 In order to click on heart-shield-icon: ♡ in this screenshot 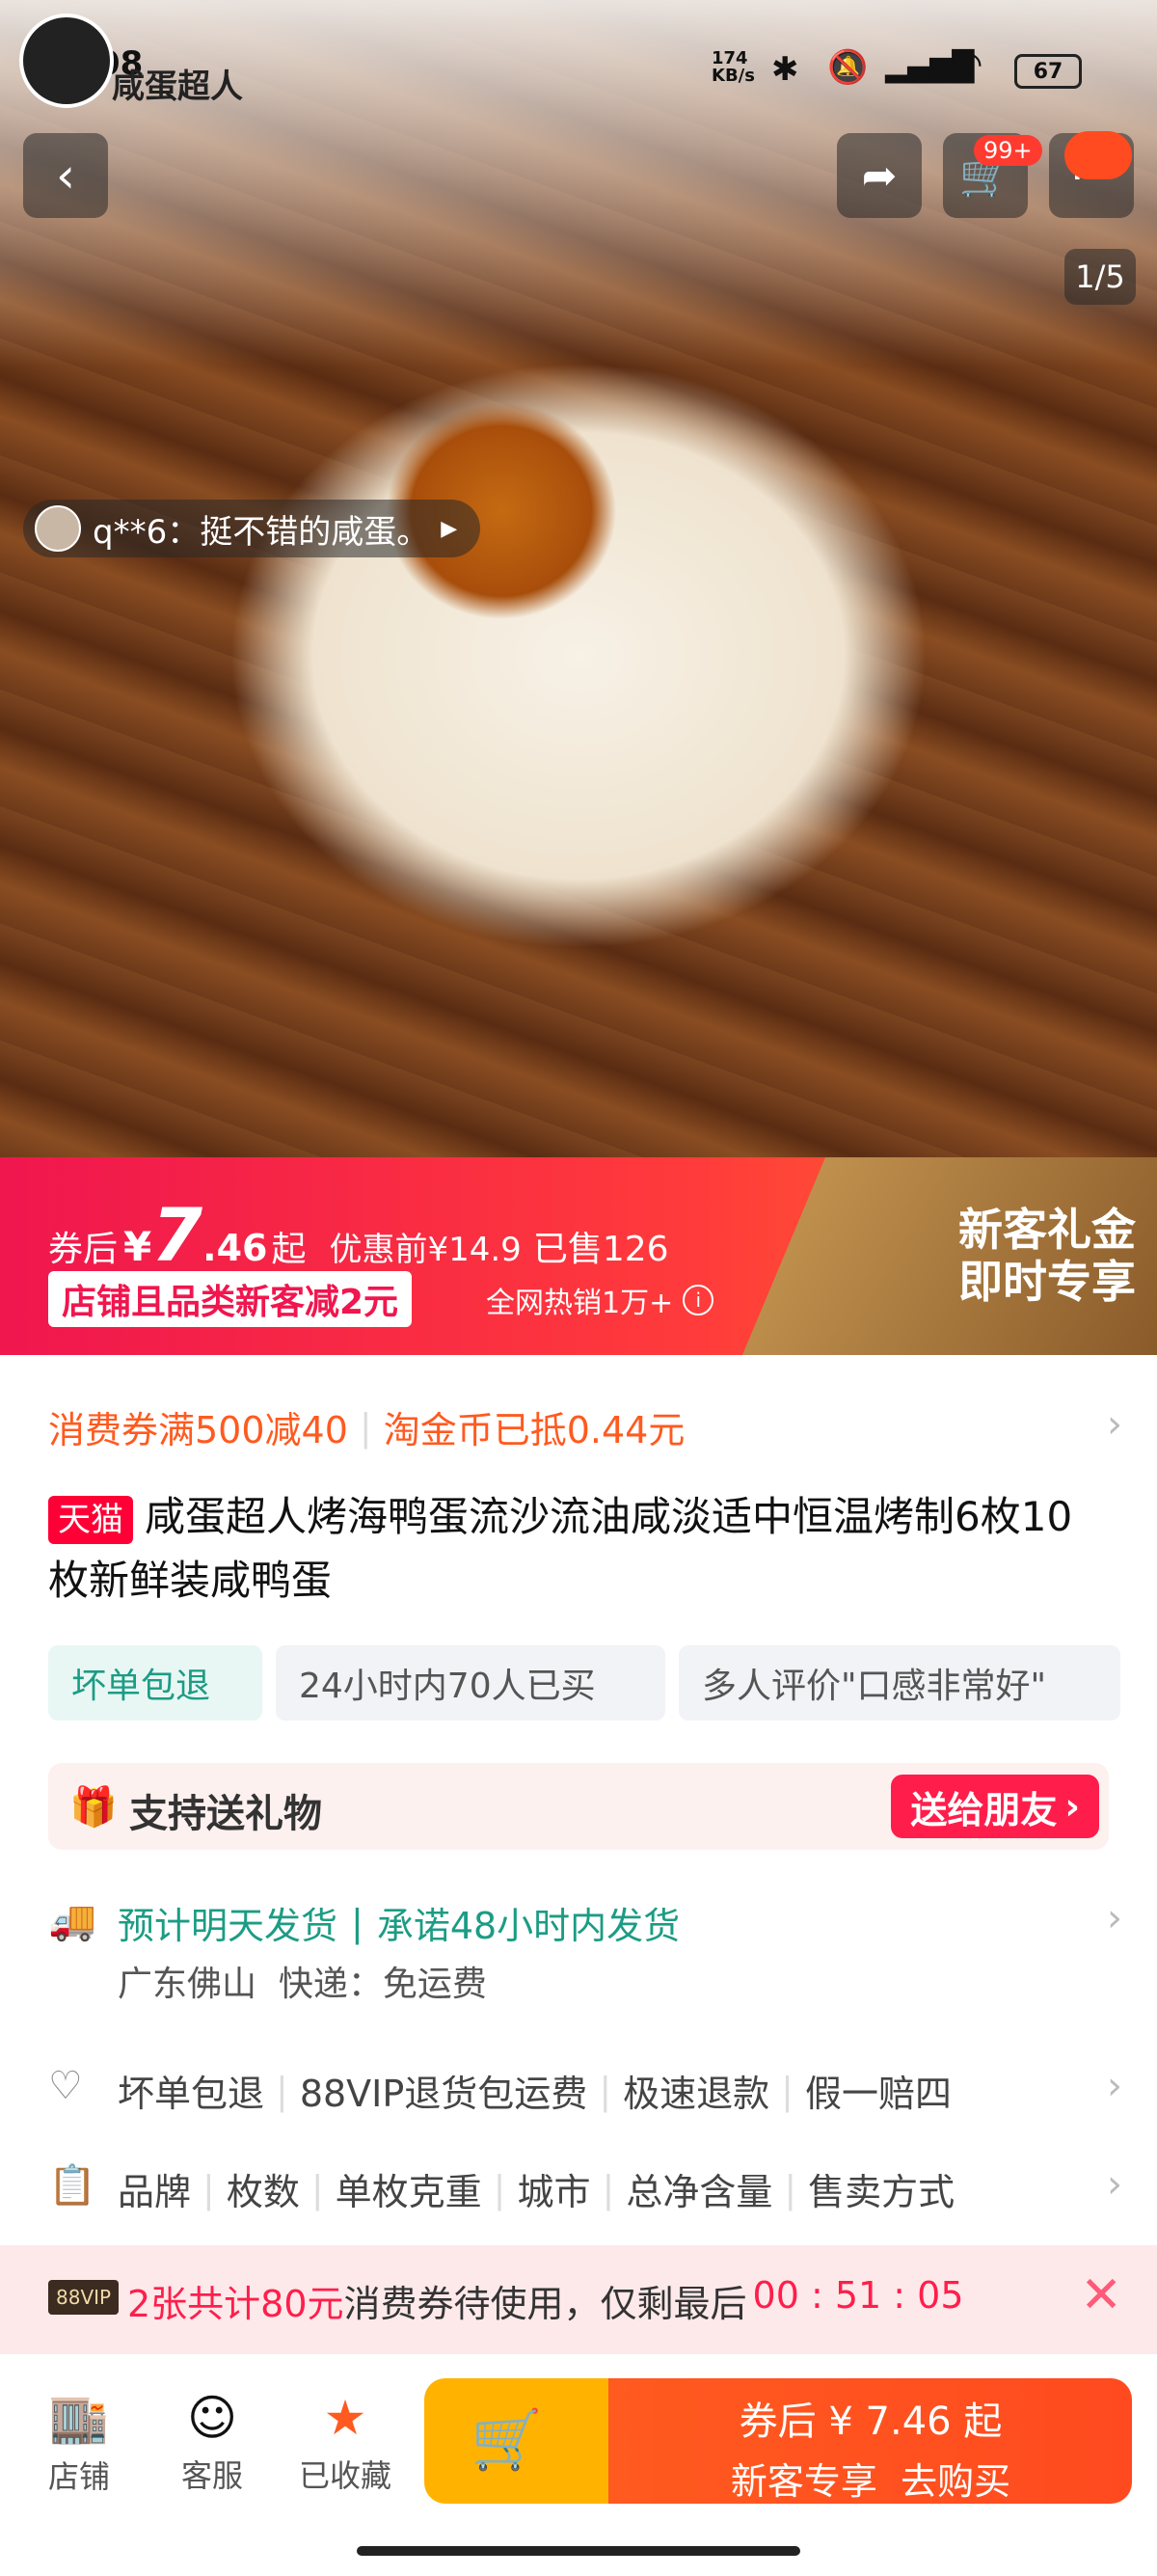, I will do `click(65, 2086)`.